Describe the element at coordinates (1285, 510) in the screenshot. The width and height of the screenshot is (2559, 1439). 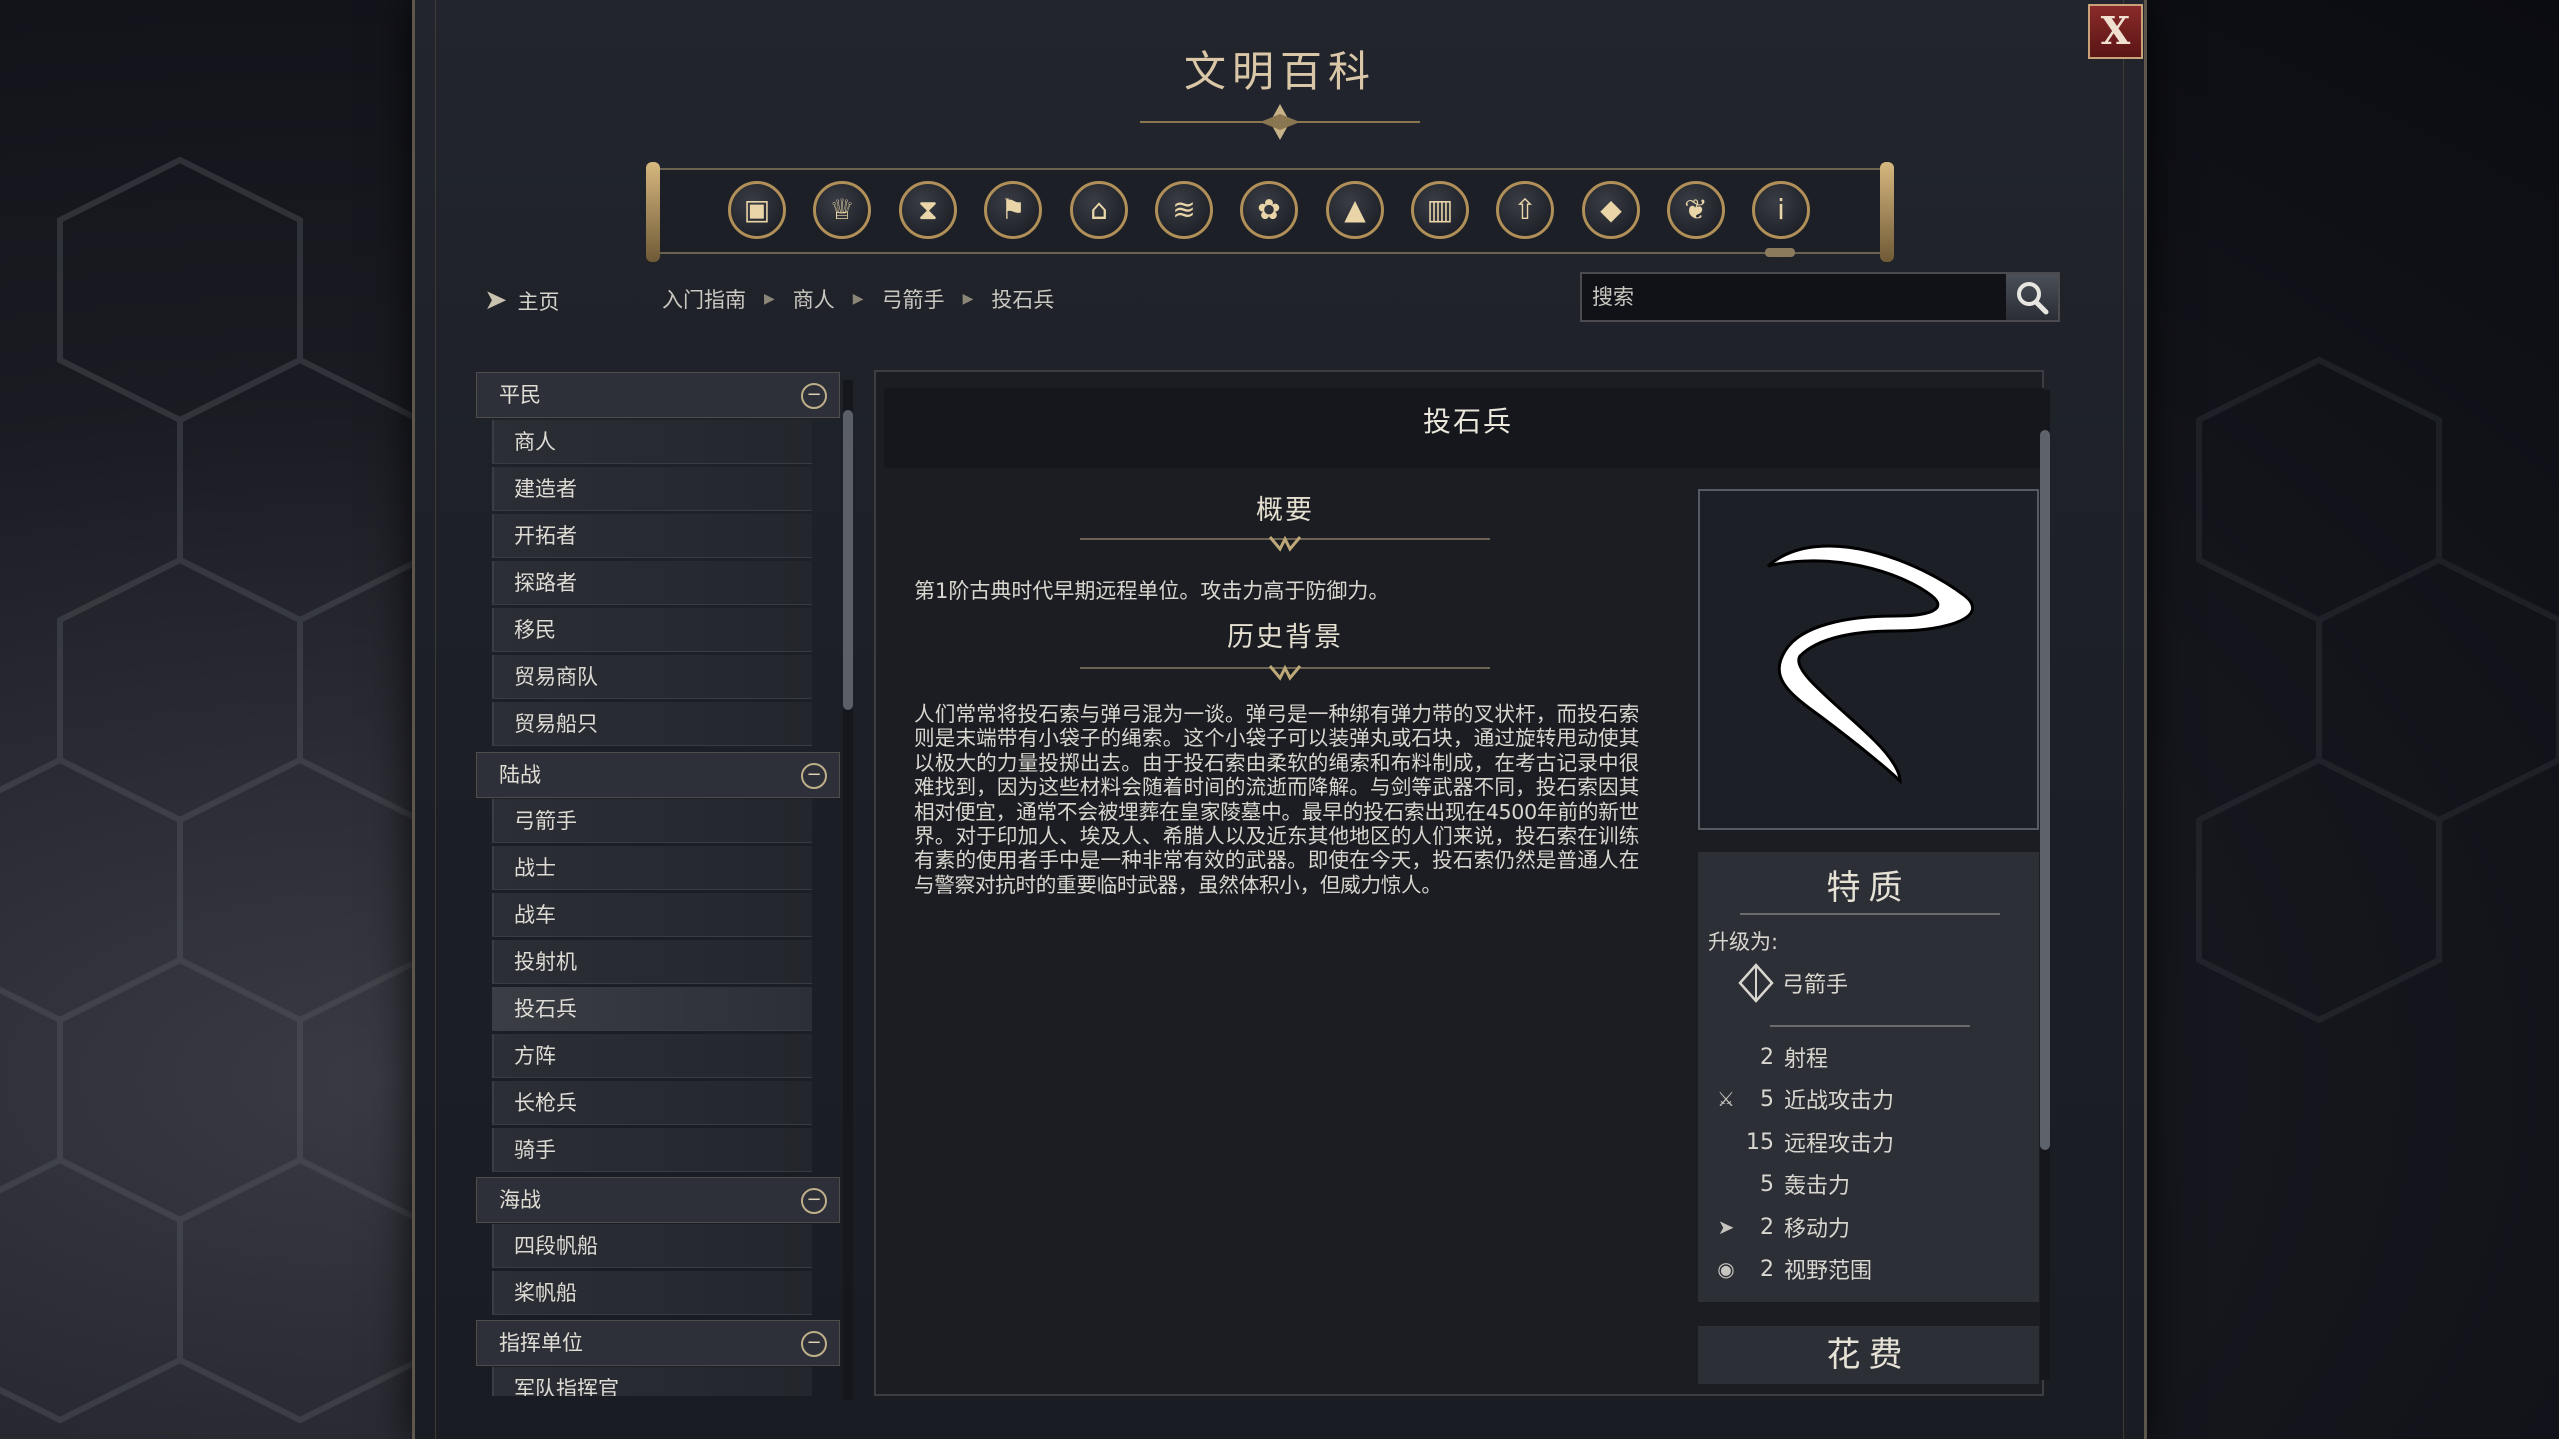
I see `summary-heading: 概要` at that location.